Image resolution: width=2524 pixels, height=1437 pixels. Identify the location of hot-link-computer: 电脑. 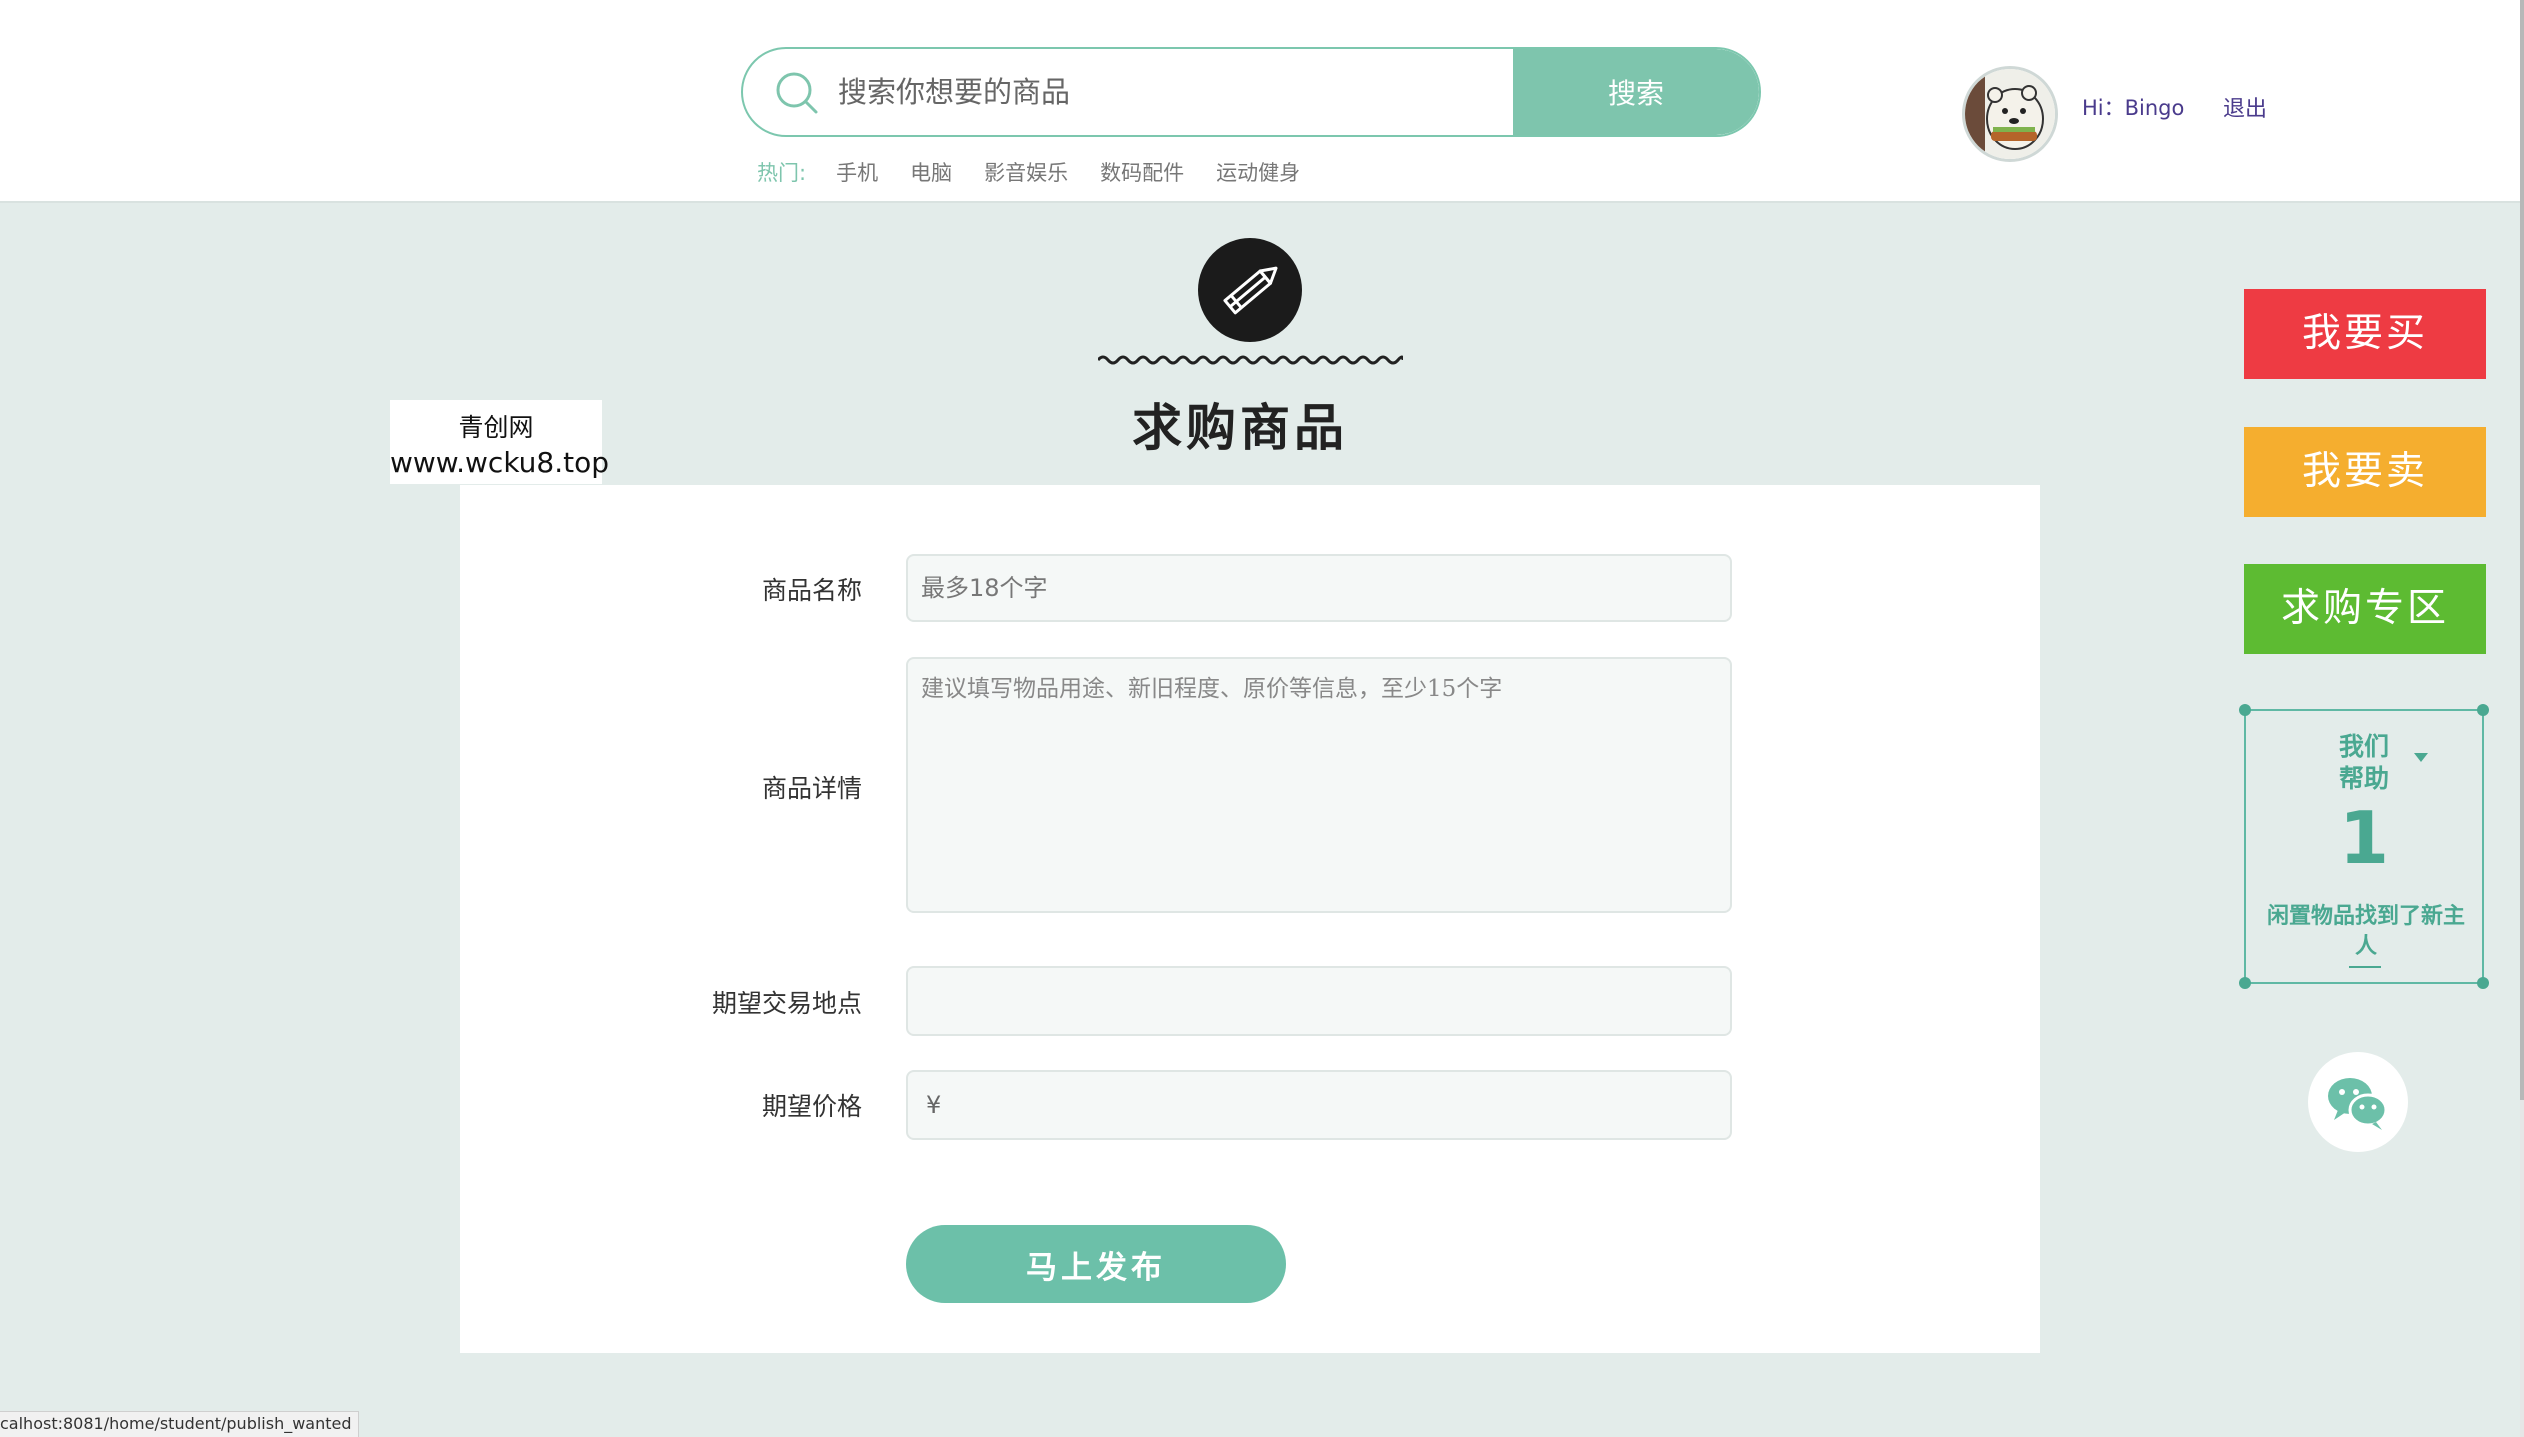
(931, 172).